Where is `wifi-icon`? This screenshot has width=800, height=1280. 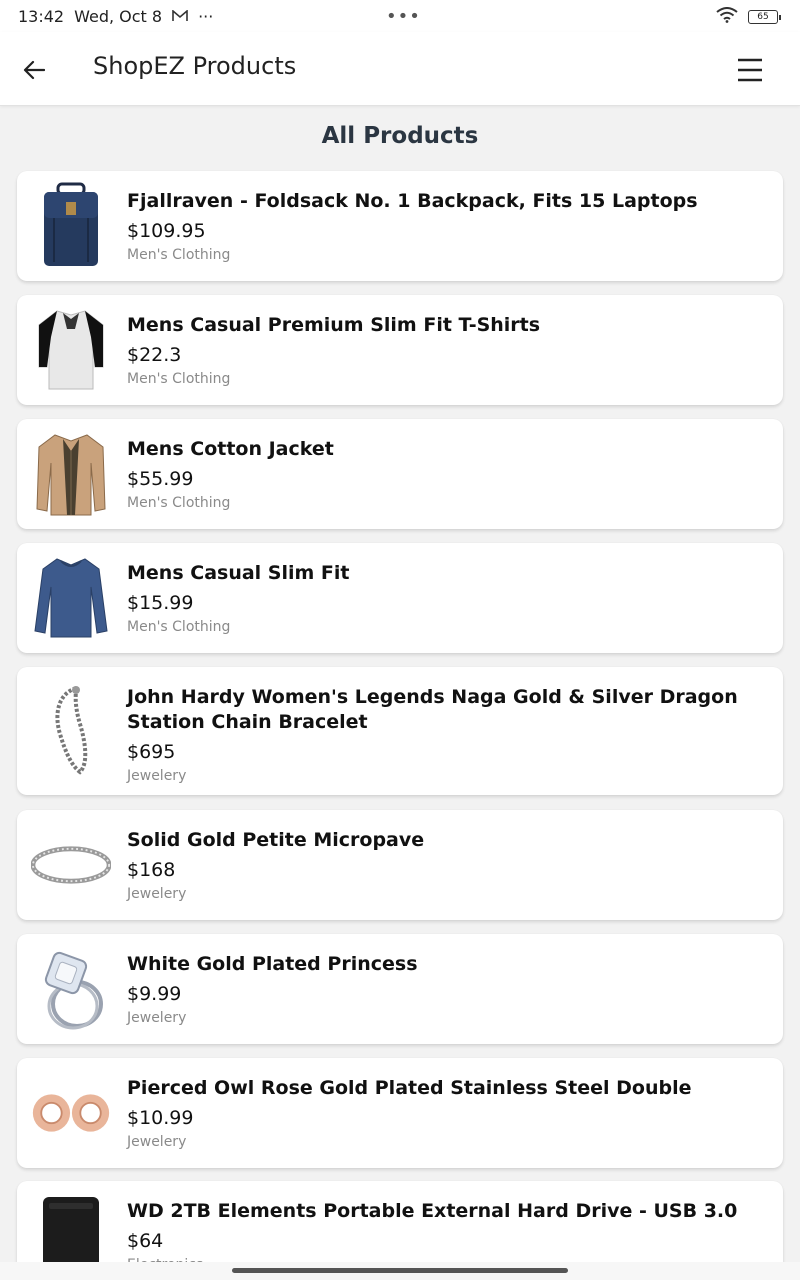
wifi-icon is located at coordinates (727, 17).